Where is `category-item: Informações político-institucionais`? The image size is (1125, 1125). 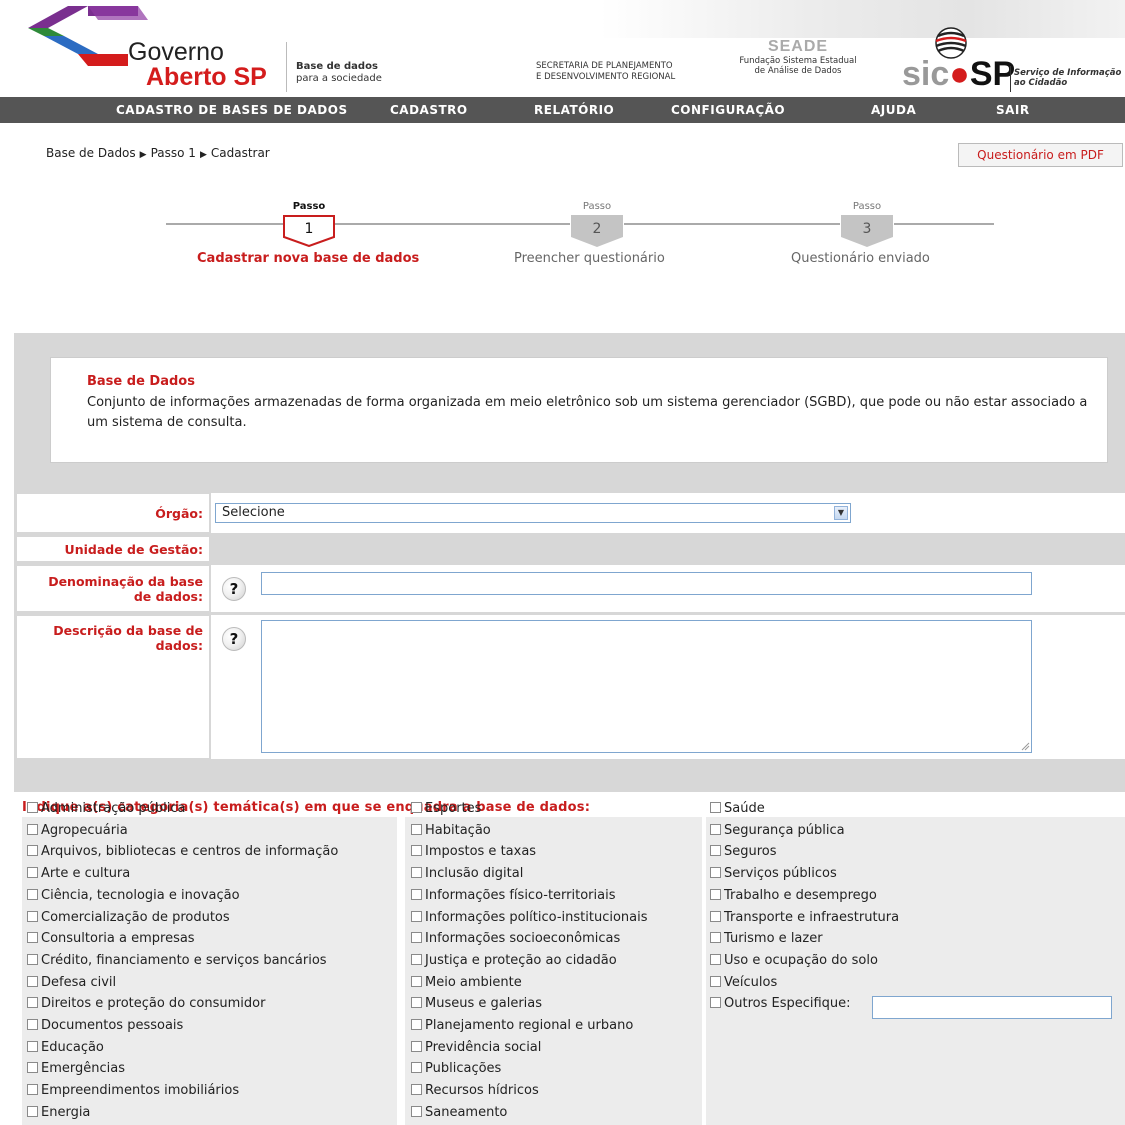 category-item: Informações político-institucionais is located at coordinates (529, 918).